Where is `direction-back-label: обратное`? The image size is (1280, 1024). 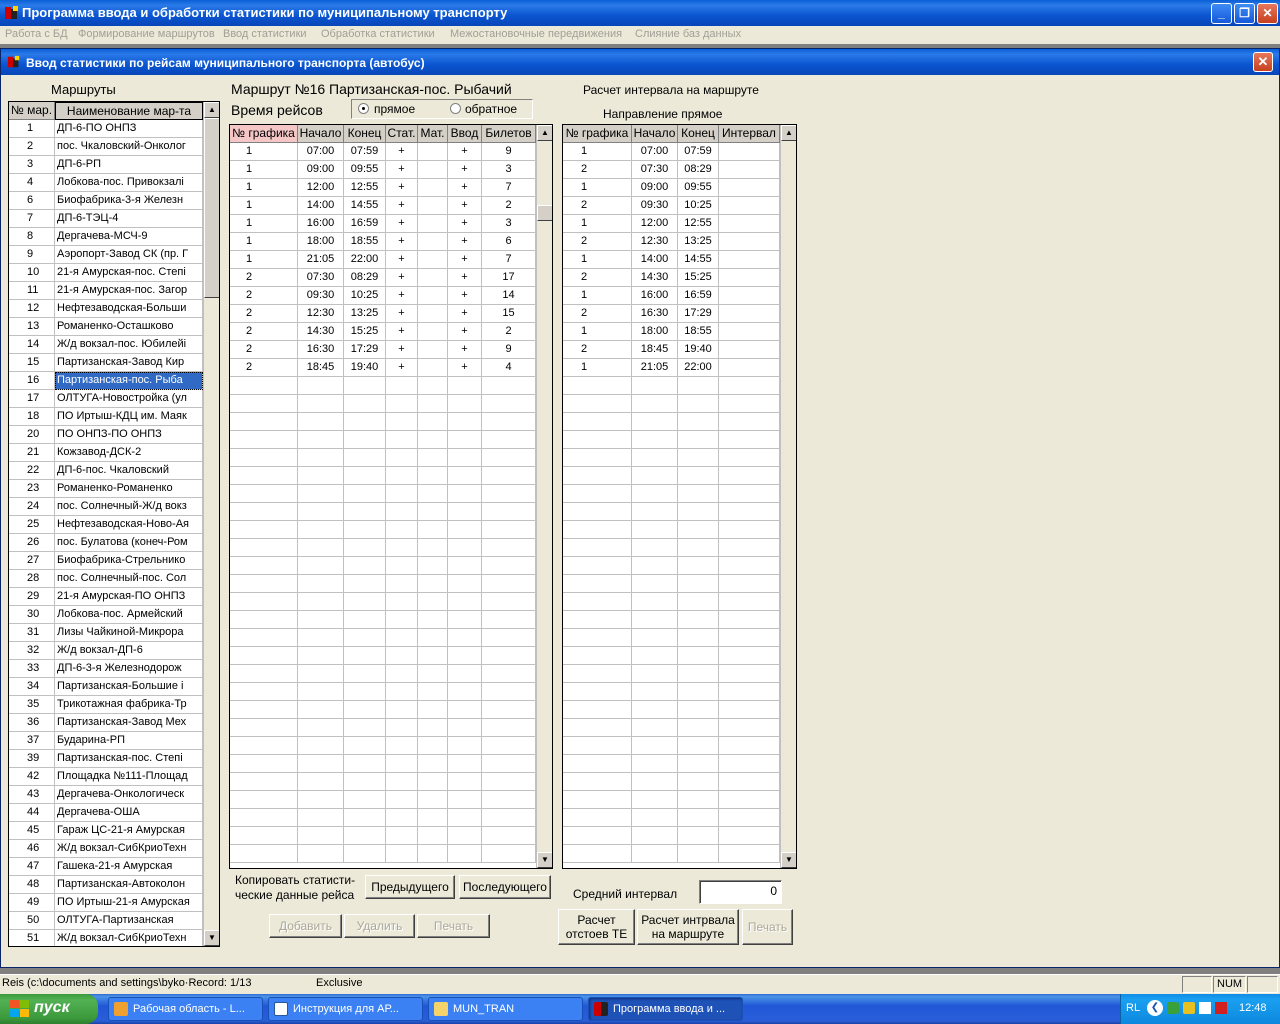
direction-back-label: обратное is located at coordinates (491, 109).